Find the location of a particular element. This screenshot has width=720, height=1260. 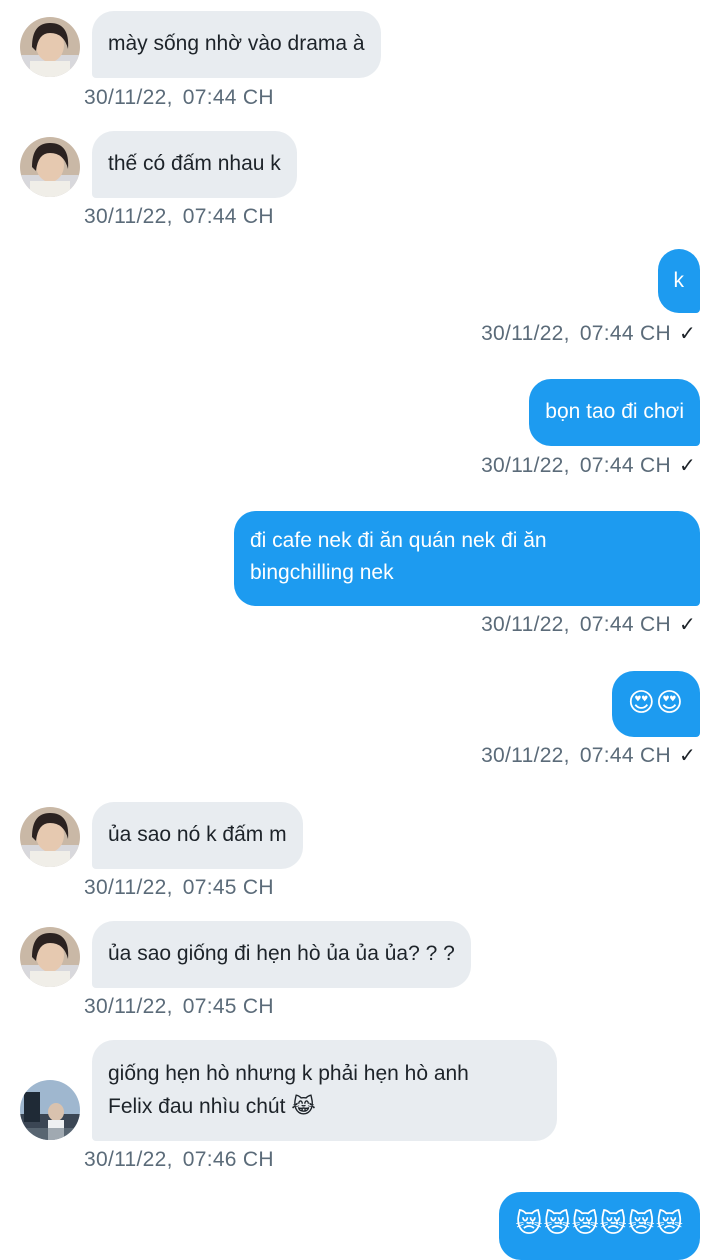

message-text: thế có đấm nhau k is located at coordinates (194, 163).